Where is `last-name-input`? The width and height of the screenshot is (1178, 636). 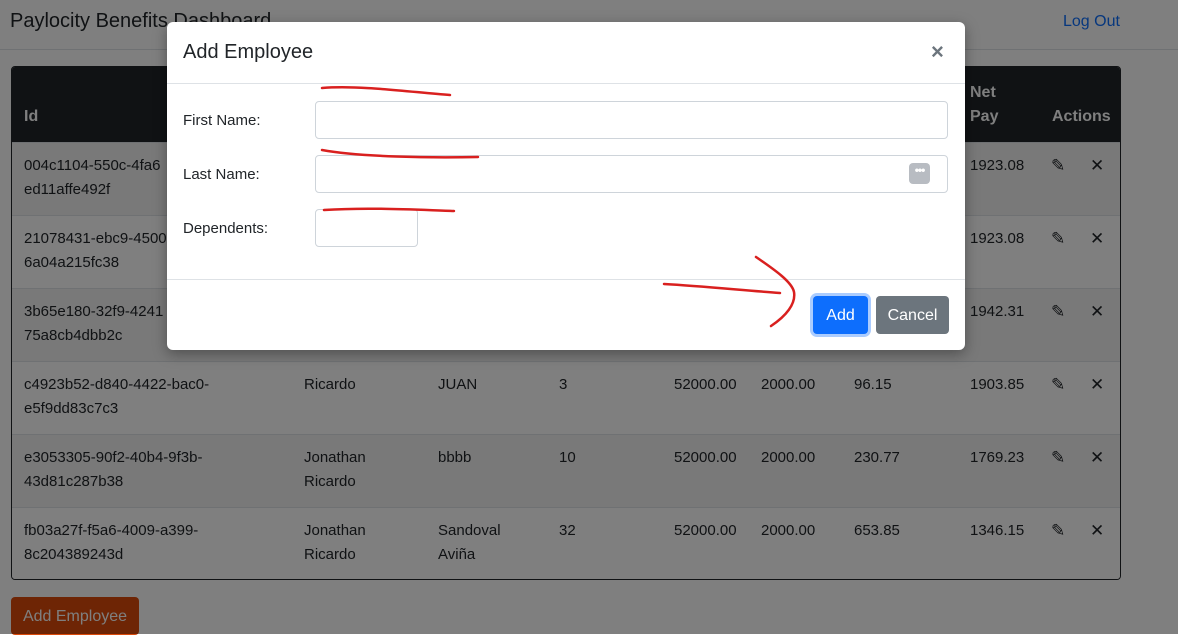 last-name-input is located at coordinates (631, 174).